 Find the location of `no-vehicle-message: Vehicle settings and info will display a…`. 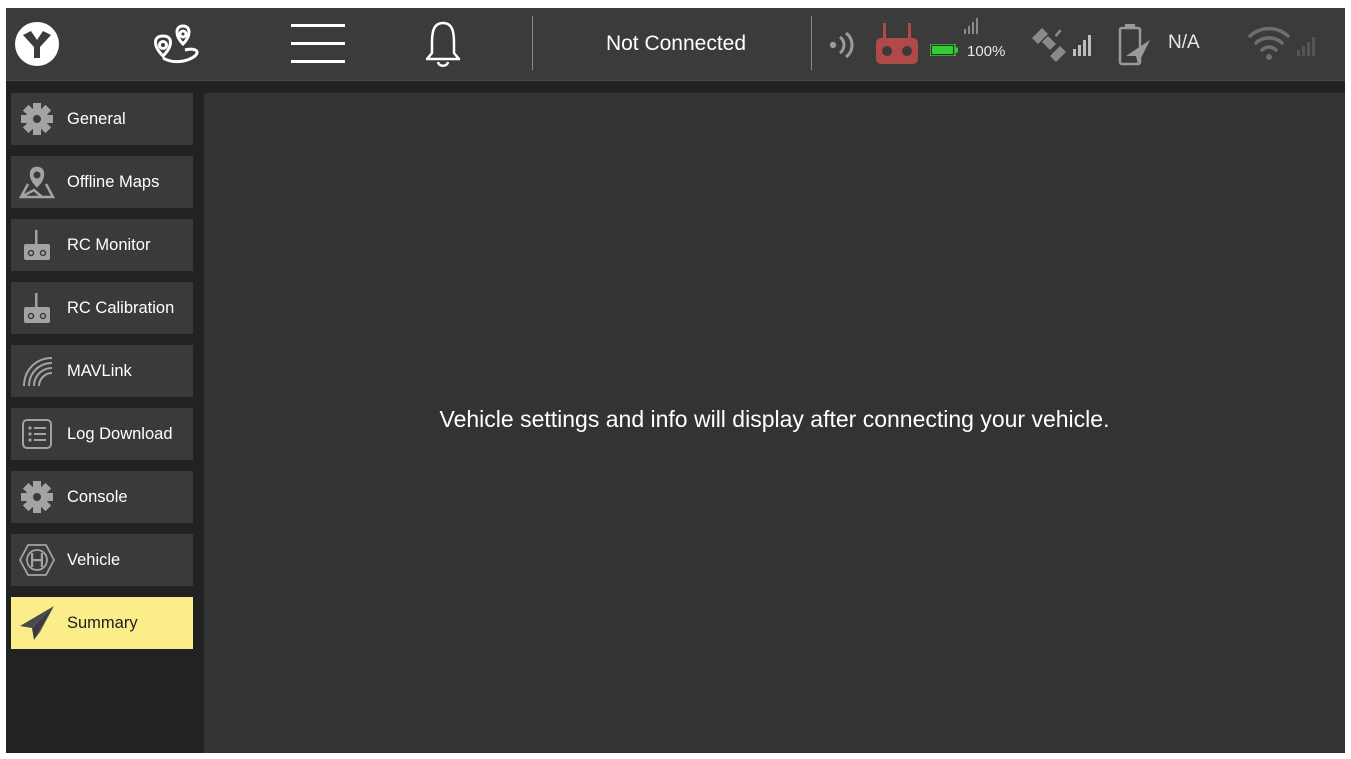

no-vehicle-message: Vehicle settings and info will display a… is located at coordinates (774, 419).